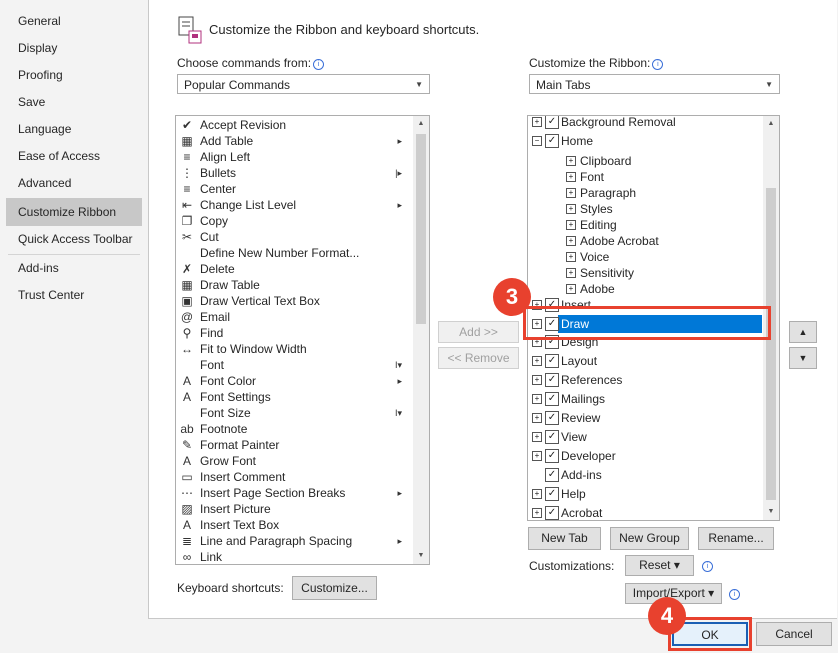 Image resolution: width=838 pixels, height=653 pixels. What do you see at coordinates (421, 340) in the screenshot?
I see `commands-scrollbar: ▲ ▼` at bounding box center [421, 340].